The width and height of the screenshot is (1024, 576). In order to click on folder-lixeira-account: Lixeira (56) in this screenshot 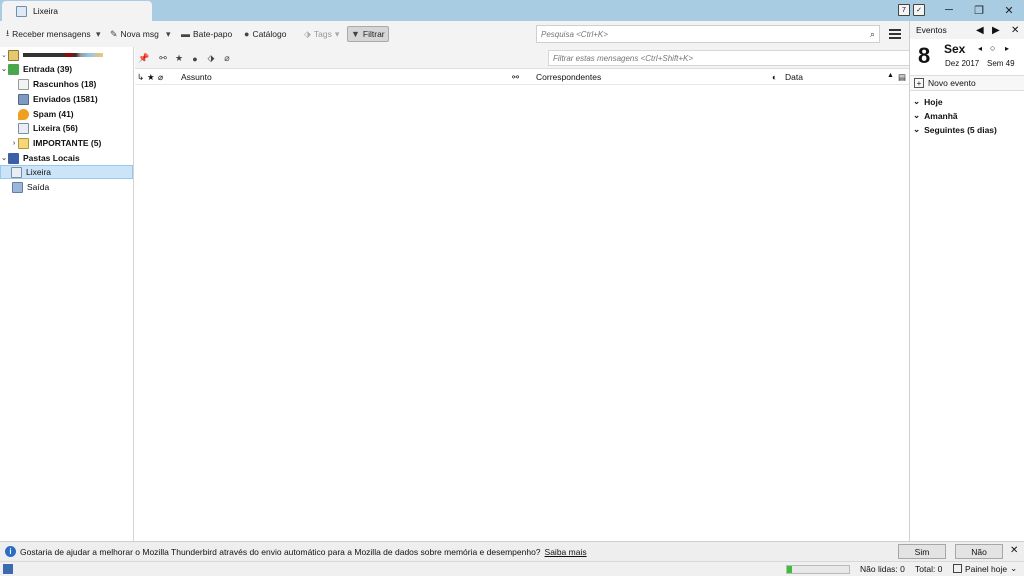, I will do `click(66, 128)`.